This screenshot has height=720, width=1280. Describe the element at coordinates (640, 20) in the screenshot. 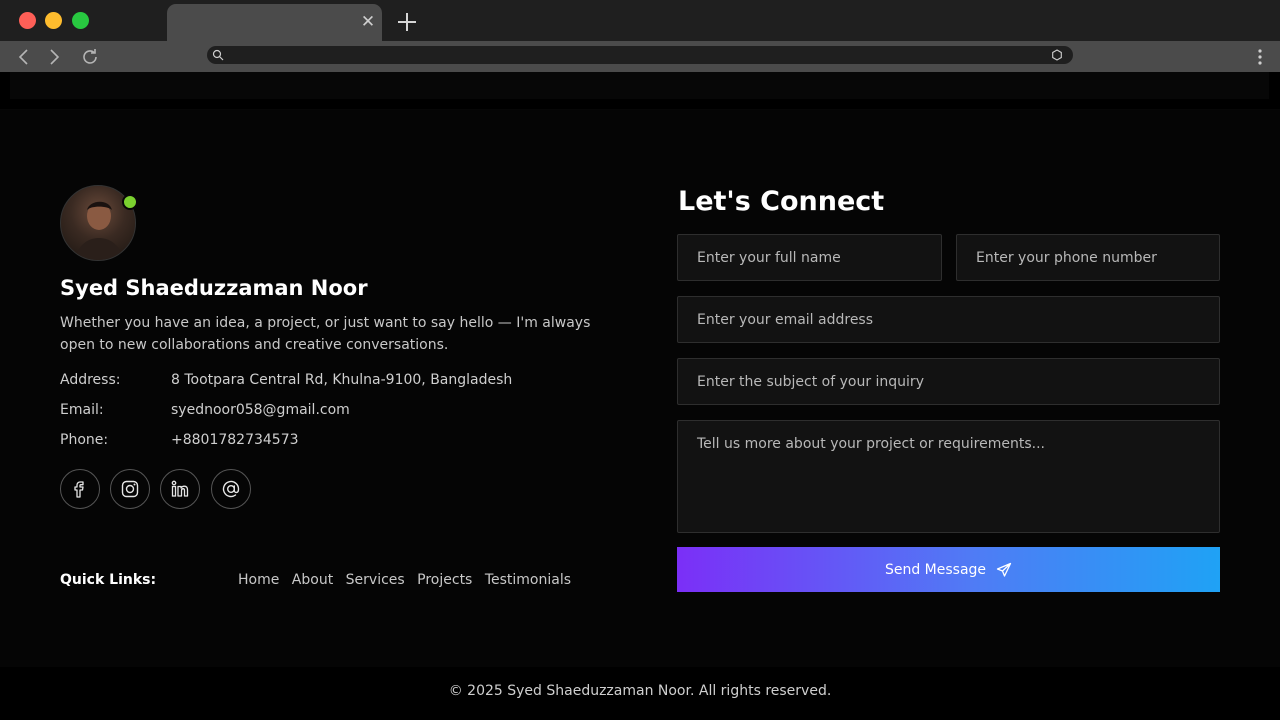

I see `browser-tabbar: ✕` at that location.